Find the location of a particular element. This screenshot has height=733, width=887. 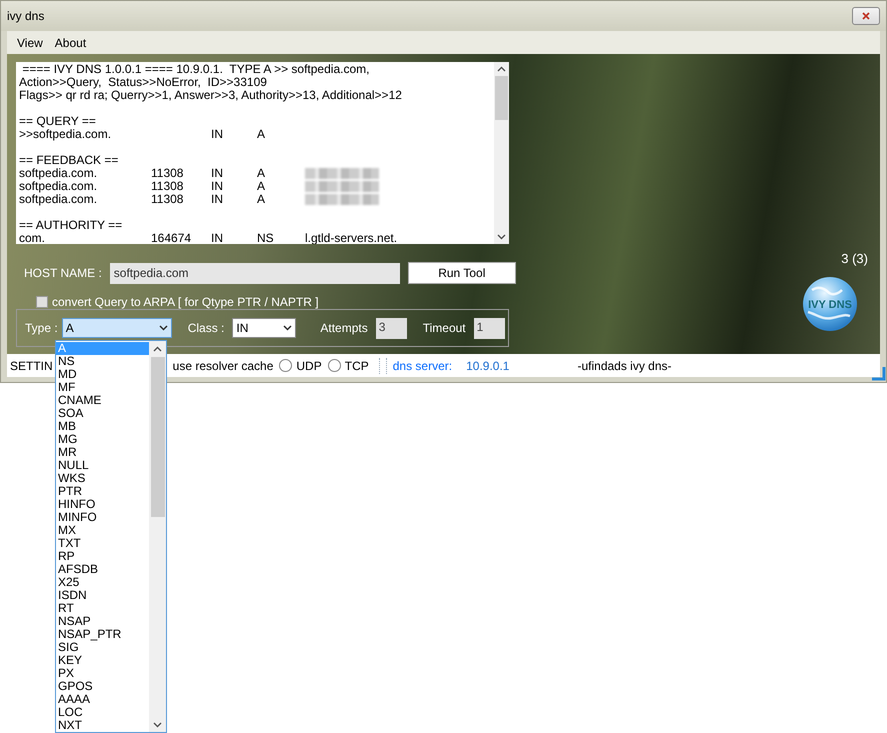

dropdown-option: AFSDB is located at coordinates (102, 569).